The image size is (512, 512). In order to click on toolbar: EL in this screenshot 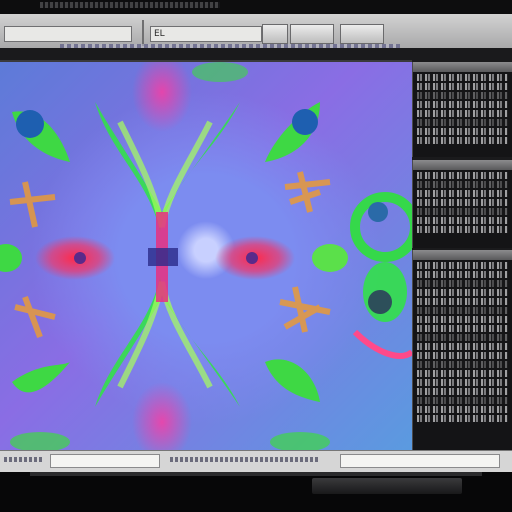, I will do `click(256, 33)`.